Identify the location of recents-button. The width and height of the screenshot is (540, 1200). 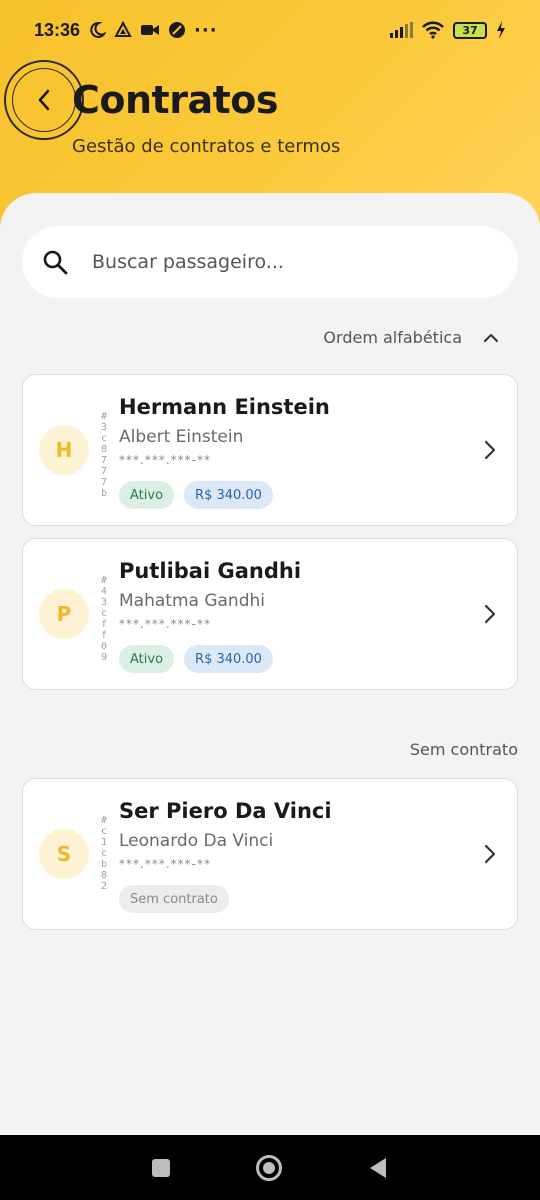
(161, 1167).